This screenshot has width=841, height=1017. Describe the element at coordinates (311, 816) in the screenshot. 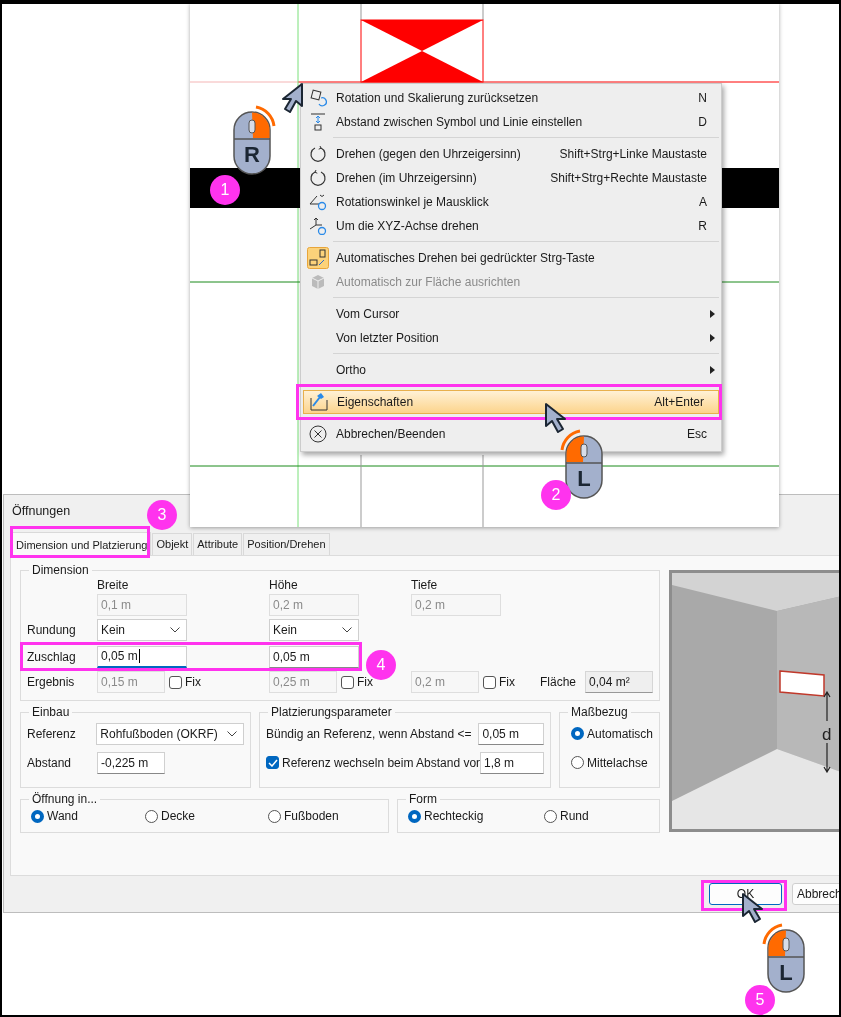

I see `radio-label: Fußboden` at that location.